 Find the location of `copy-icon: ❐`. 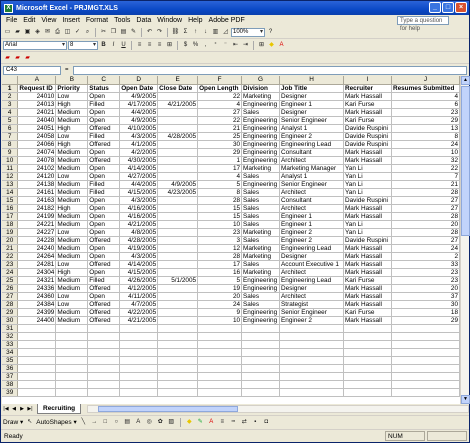

copy-icon: ❐ is located at coordinates (113, 32).